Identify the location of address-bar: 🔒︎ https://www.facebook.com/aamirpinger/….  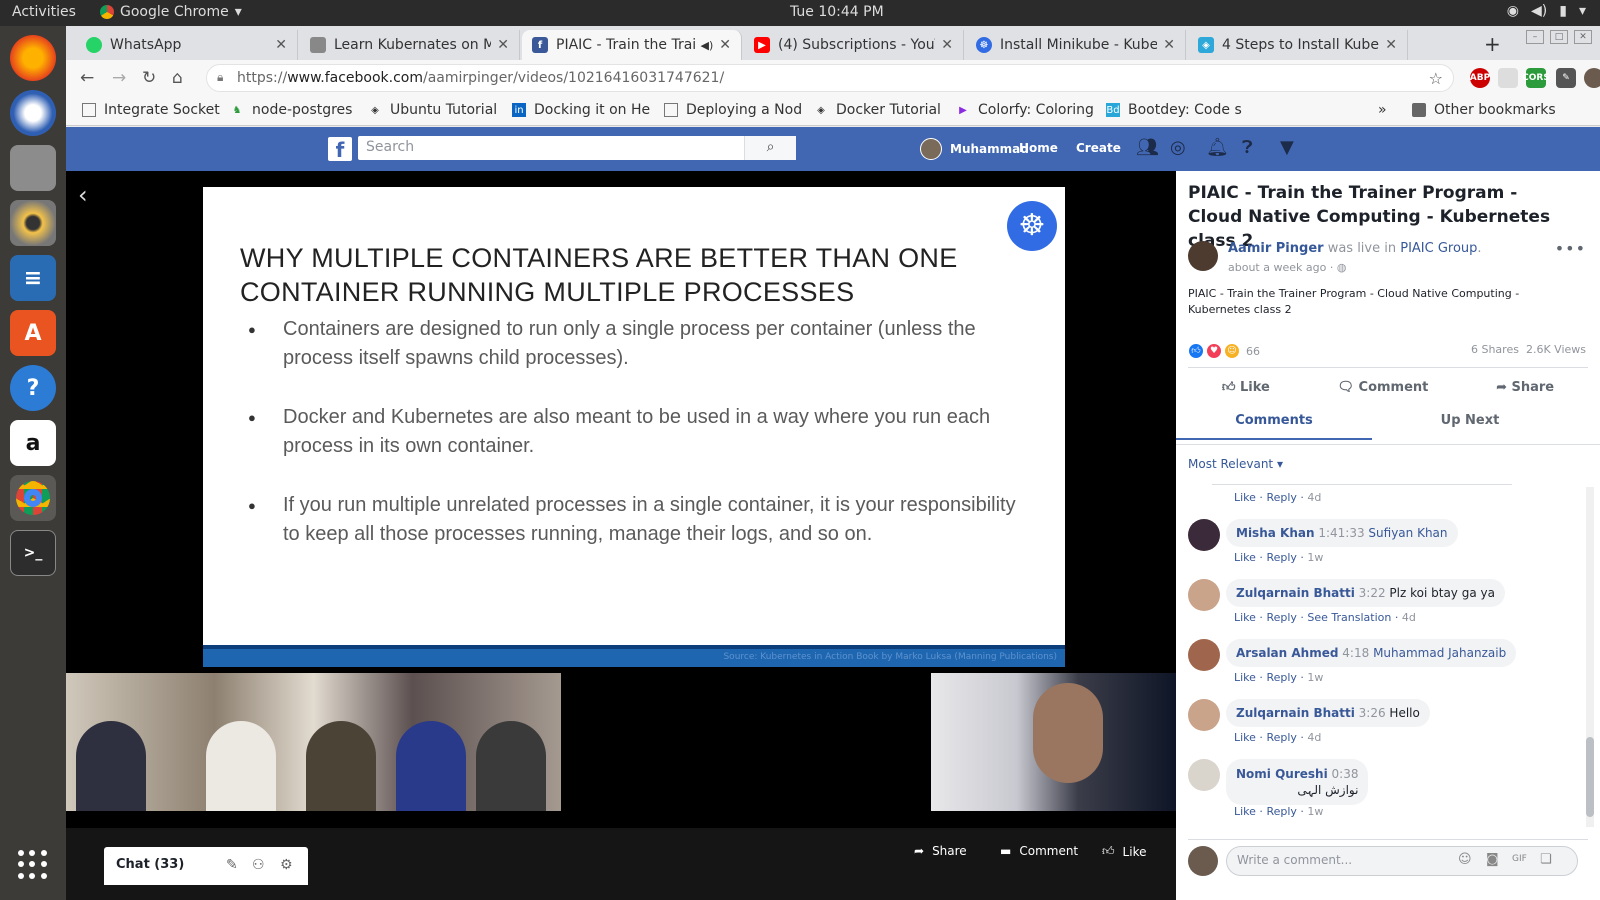
(830, 78).